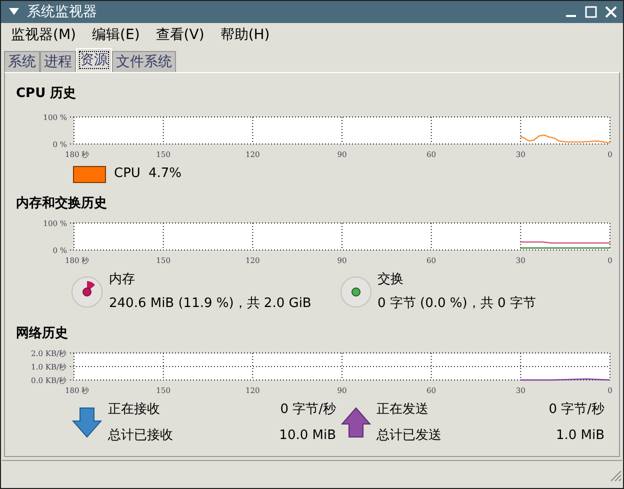 This screenshot has width=624, height=489. Describe the element at coordinates (457, 303) in the screenshot. I see `gauge-value: 0 字节 (0.0 %)，共 0 字节` at that location.